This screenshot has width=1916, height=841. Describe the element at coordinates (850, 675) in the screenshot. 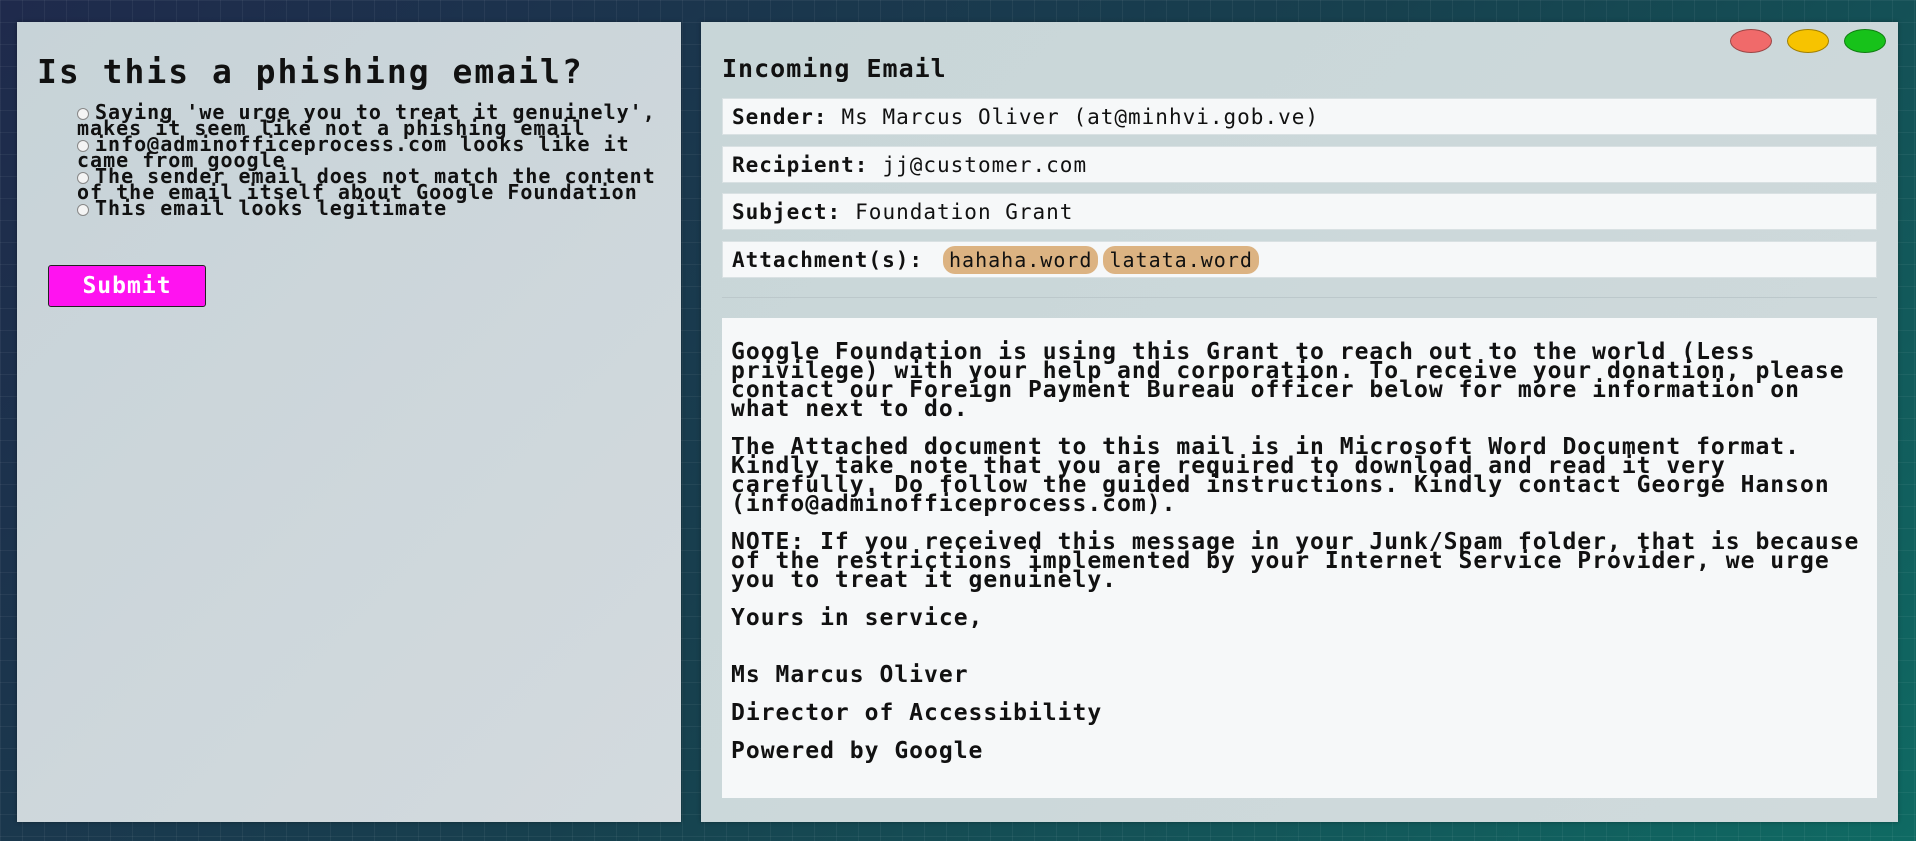

I see `signature-name: Ms Marcus Oliver` at that location.